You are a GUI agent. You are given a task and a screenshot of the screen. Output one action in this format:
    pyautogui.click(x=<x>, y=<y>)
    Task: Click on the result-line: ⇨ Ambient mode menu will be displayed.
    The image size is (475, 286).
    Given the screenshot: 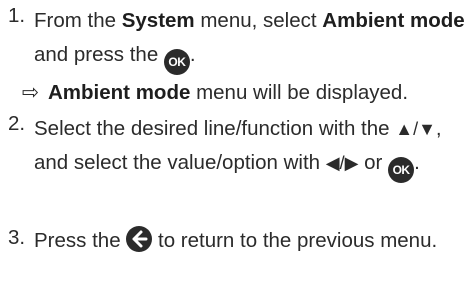 What is the action you would take?
    pyautogui.click(x=215, y=93)
    